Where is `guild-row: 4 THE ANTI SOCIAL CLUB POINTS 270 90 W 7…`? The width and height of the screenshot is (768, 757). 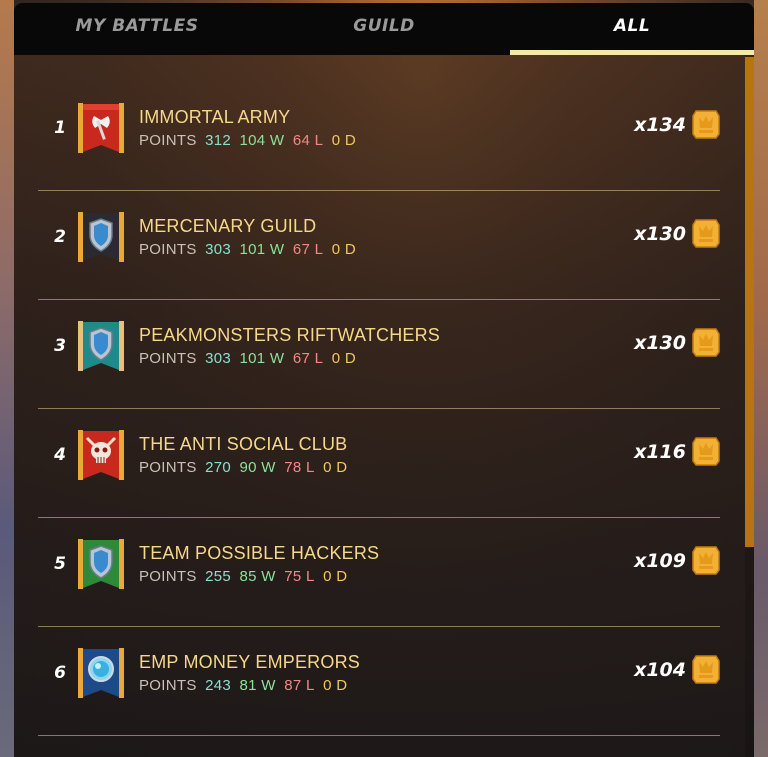 guild-row: 4 THE ANTI SOCIAL CLUB POINTS 270 90 W 7… is located at coordinates (379, 463).